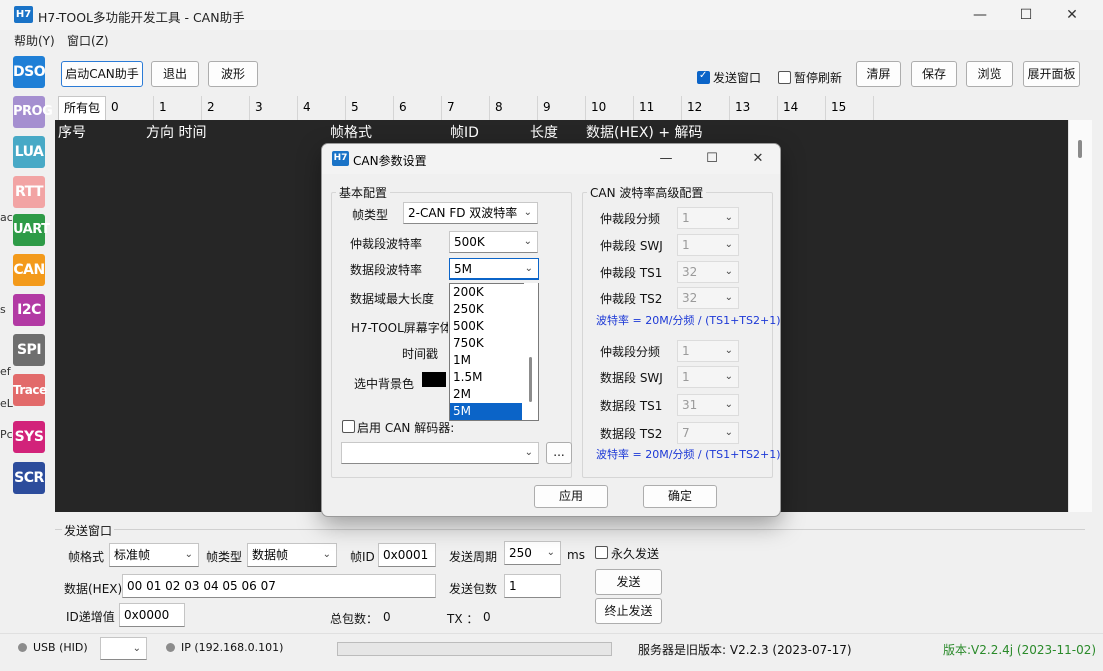 Image resolution: width=1103 pixels, height=671 pixels. I want to click on dropdown-option: 750K, so click(486, 343).